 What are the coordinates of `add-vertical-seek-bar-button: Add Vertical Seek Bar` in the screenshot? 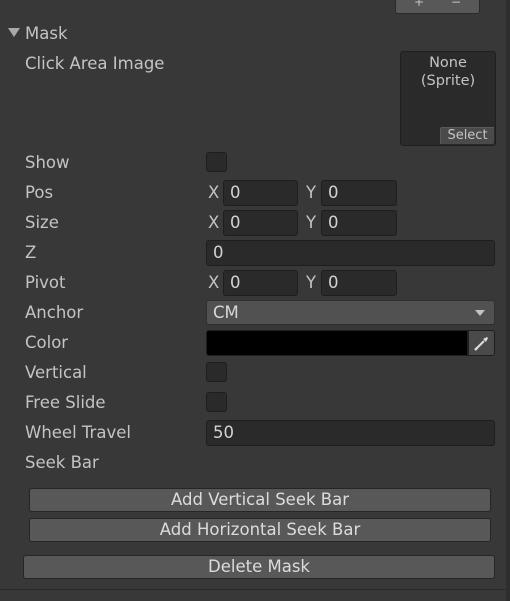 It's located at (260, 500).